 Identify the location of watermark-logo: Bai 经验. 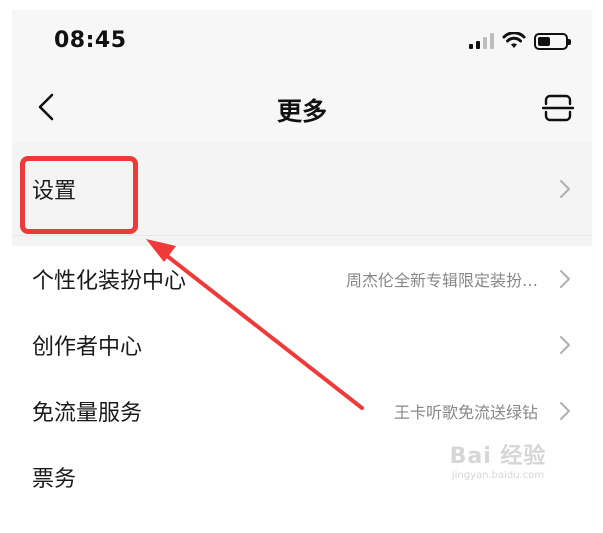
(498, 456).